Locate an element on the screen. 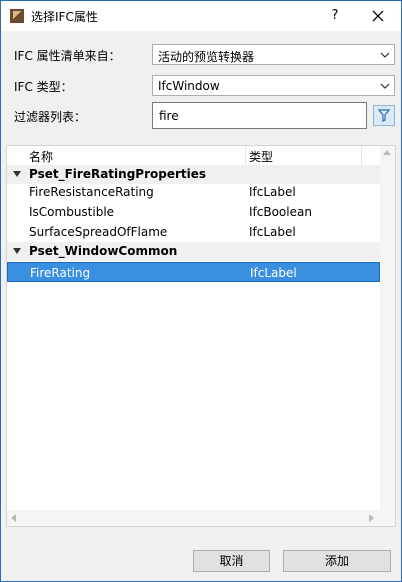 Image resolution: width=402 pixels, height=582 pixels. filter-label: 过滤器列表： is located at coordinates (50, 117).